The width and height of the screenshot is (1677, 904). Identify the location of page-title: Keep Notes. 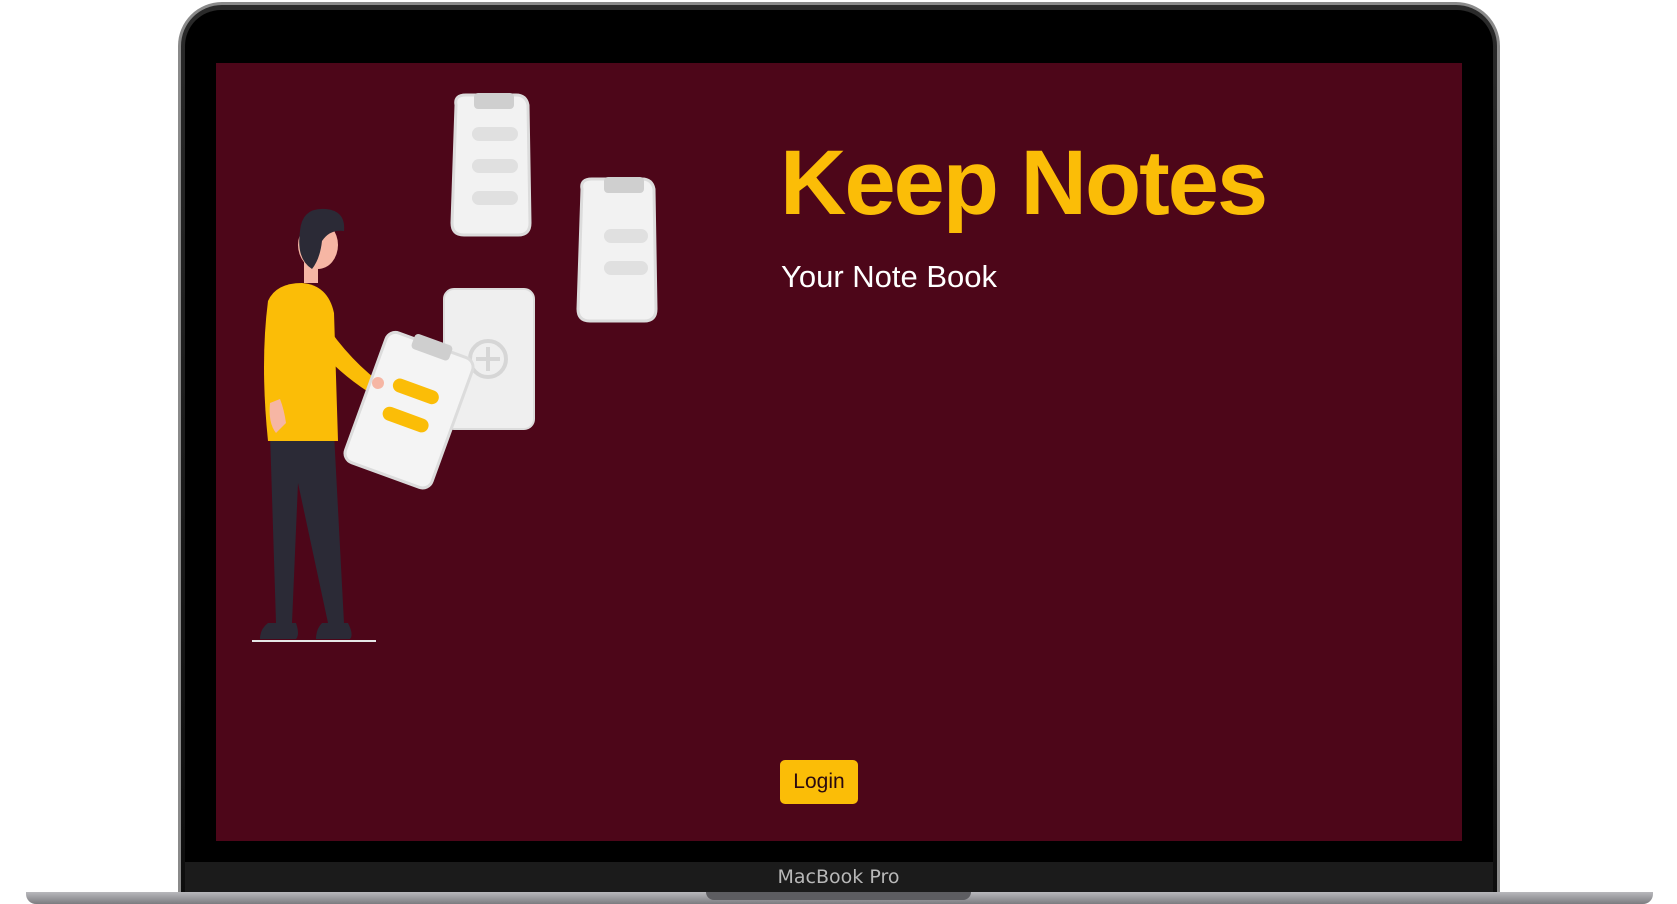
(1024, 183).